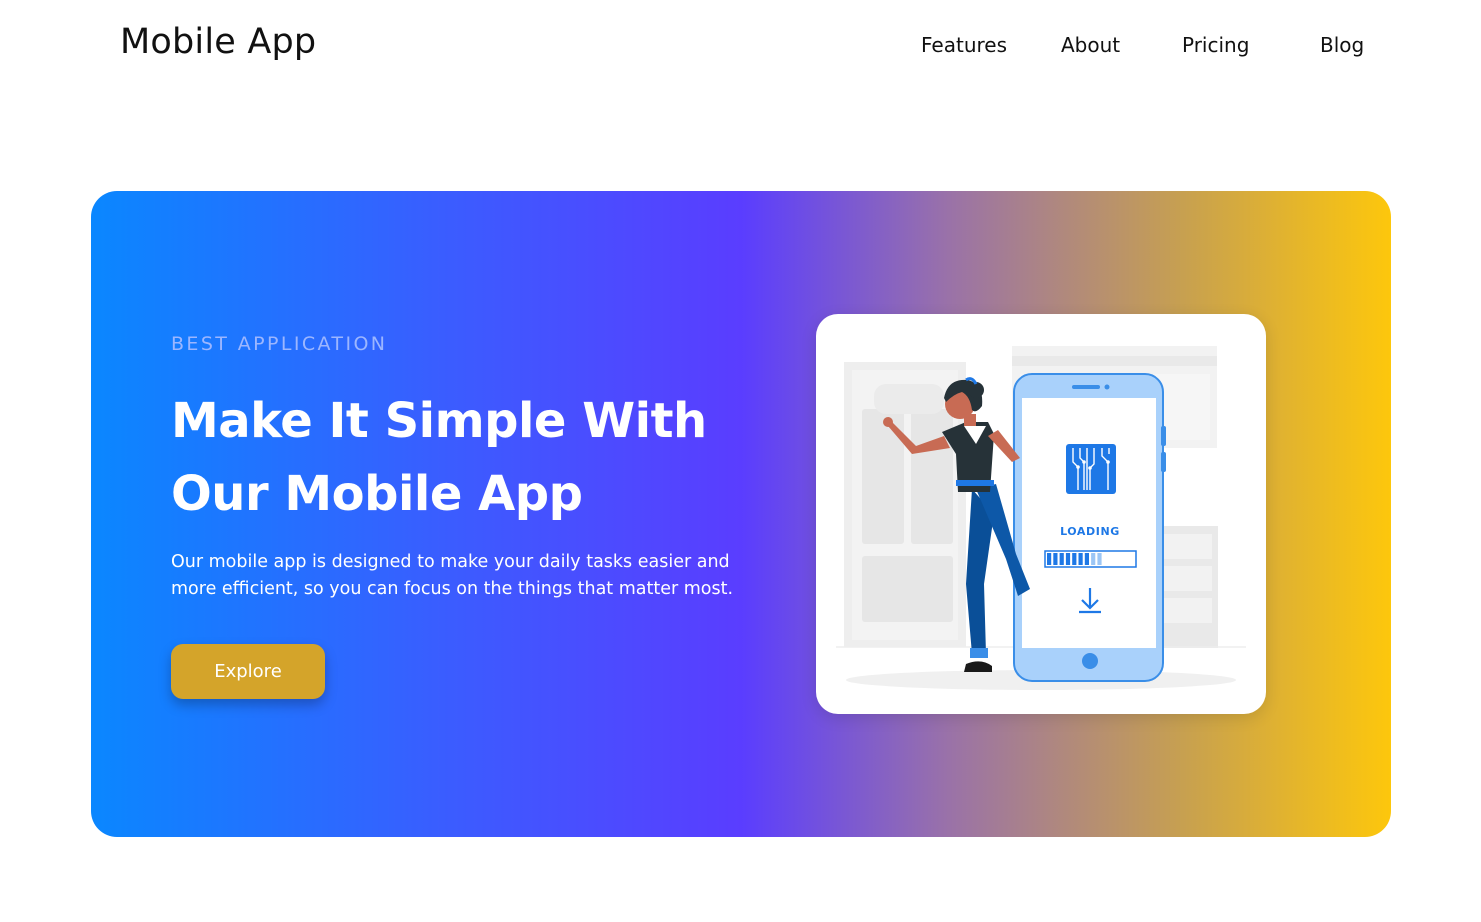 The image size is (1481, 922). What do you see at coordinates (481, 458) in the screenshot?
I see `hero-headline: Make It Simple With Our Mobile App` at bounding box center [481, 458].